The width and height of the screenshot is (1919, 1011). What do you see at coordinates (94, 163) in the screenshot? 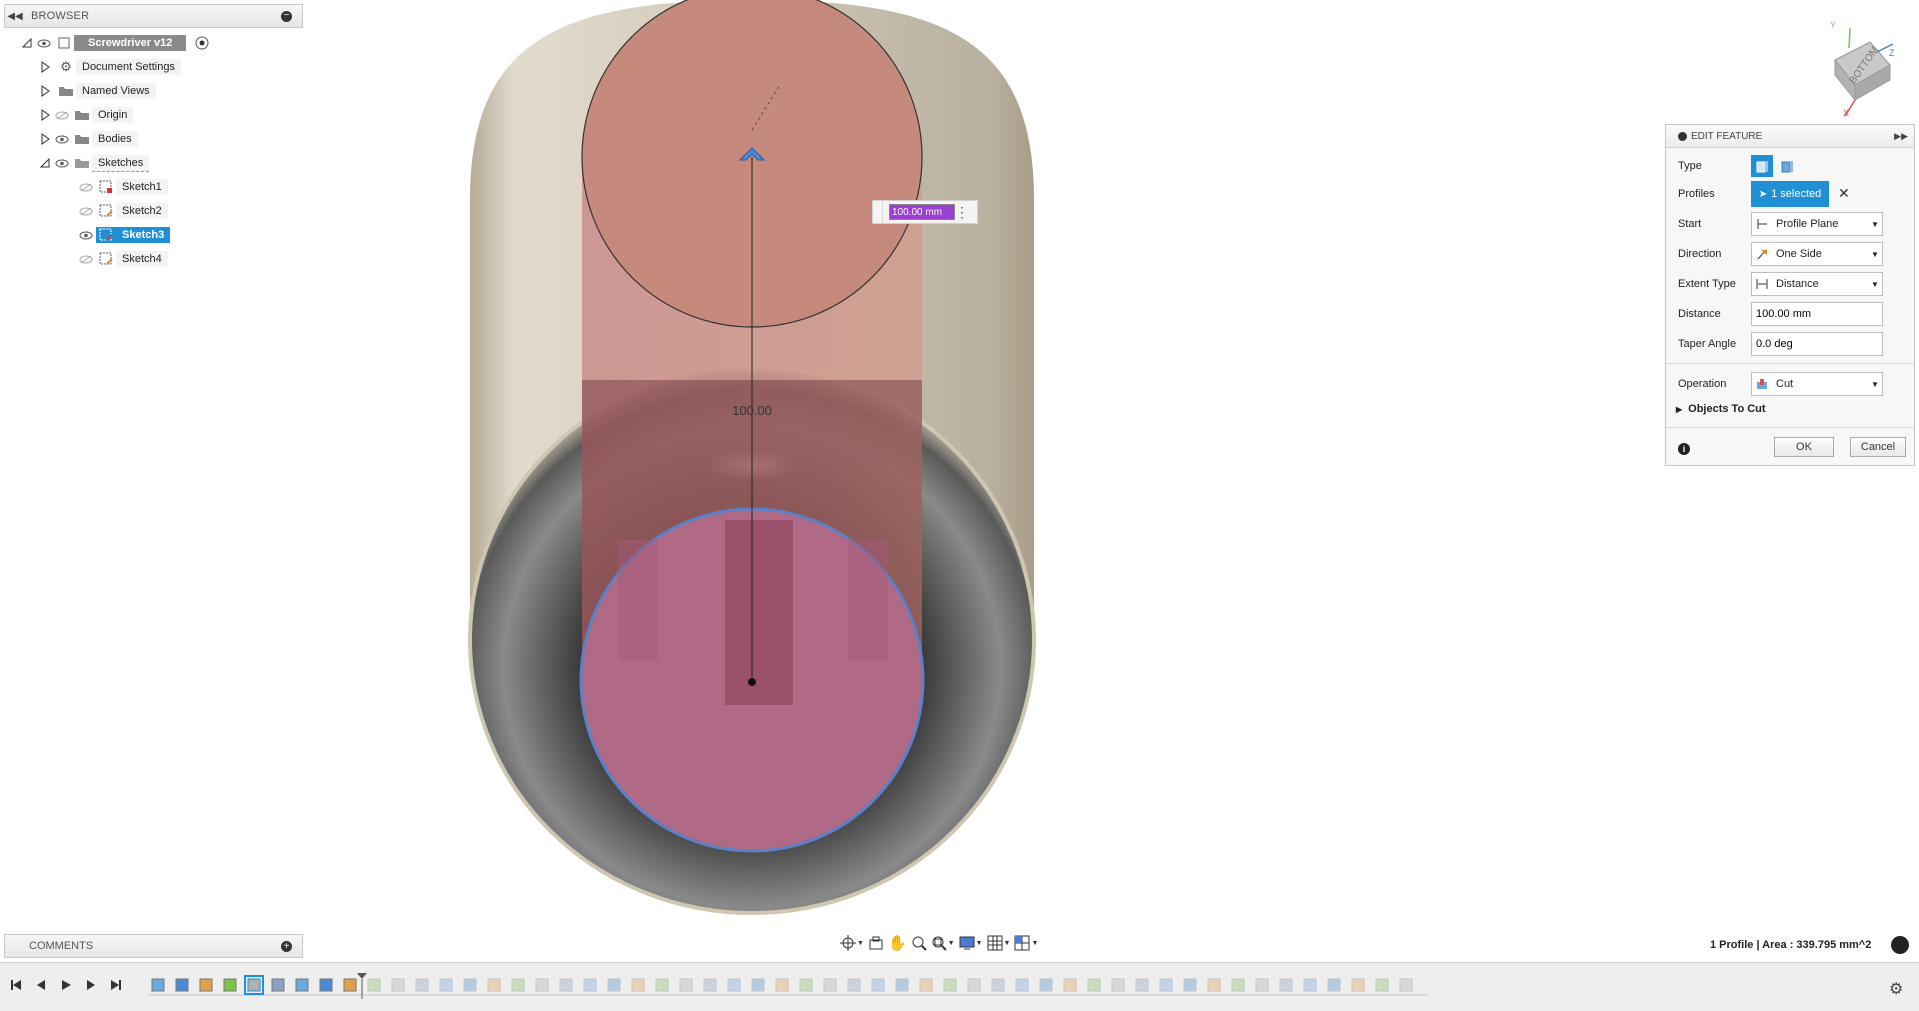
I see `tree-item-sketches: Sketches` at bounding box center [94, 163].